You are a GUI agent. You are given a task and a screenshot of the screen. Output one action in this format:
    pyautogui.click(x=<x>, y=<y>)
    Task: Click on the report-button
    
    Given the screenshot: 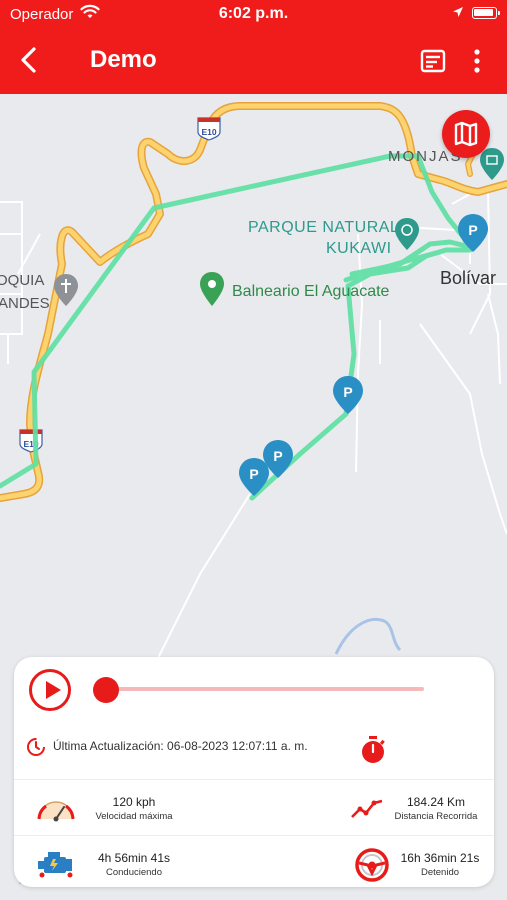 What is the action you would take?
    pyautogui.click(x=433, y=61)
    